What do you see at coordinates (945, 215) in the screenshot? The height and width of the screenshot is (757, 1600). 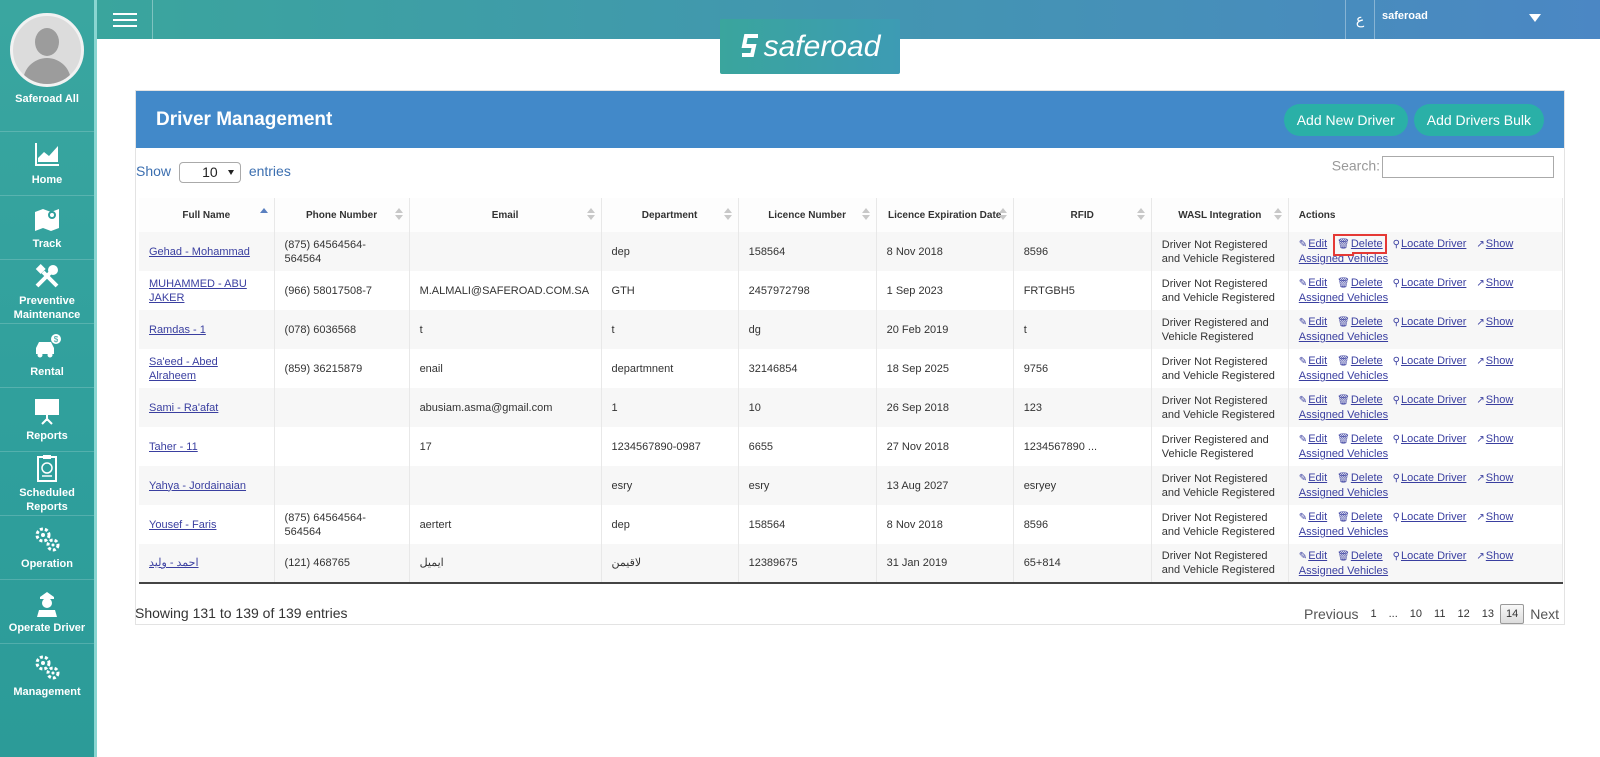 I see `column-header-licence-expiration-date: Licence Expiration Date` at bounding box center [945, 215].